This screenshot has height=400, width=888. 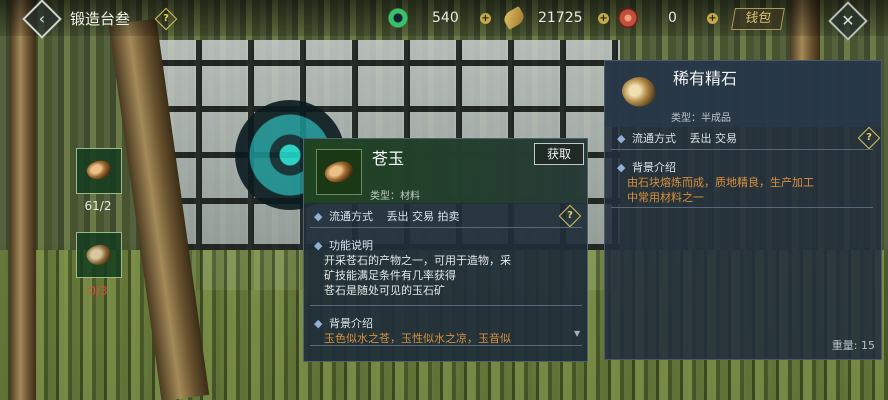 I want to click on component-header: 稀有精石 类型：半成品, so click(x=743, y=94).